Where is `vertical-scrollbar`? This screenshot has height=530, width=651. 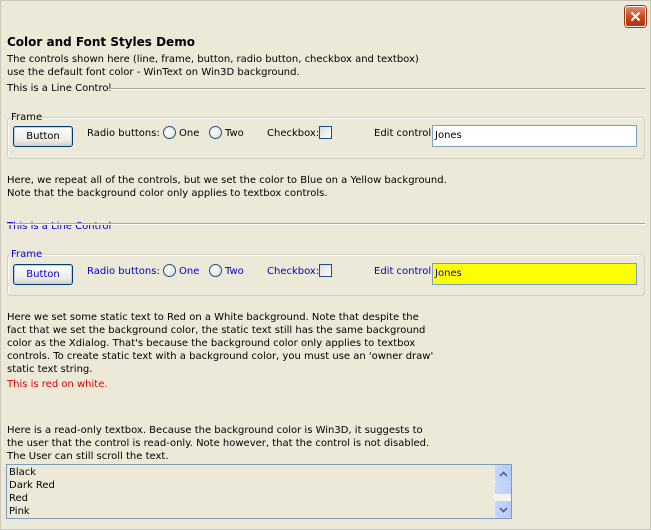 vertical-scrollbar is located at coordinates (502, 491).